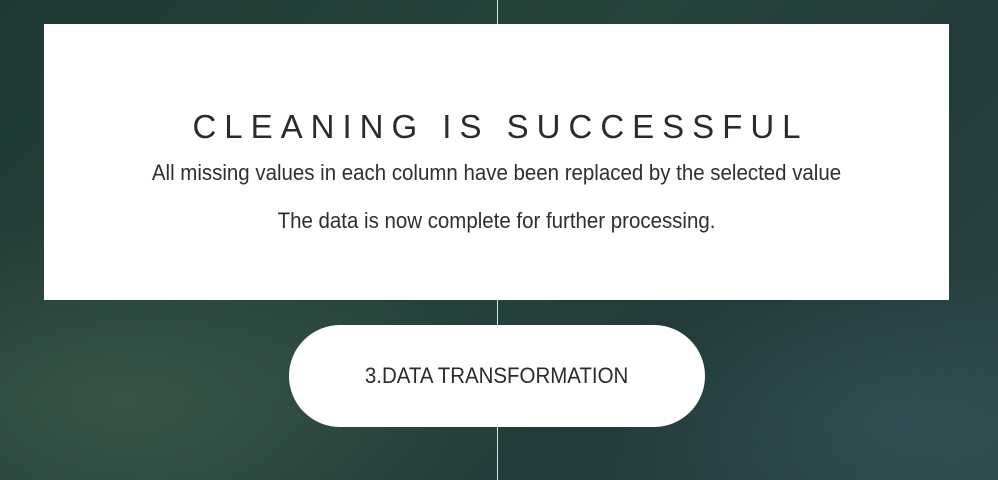 The width and height of the screenshot is (998, 480). What do you see at coordinates (500, 126) in the screenshot?
I see `success-title: CLEANING IS SUCCESSFUL` at bounding box center [500, 126].